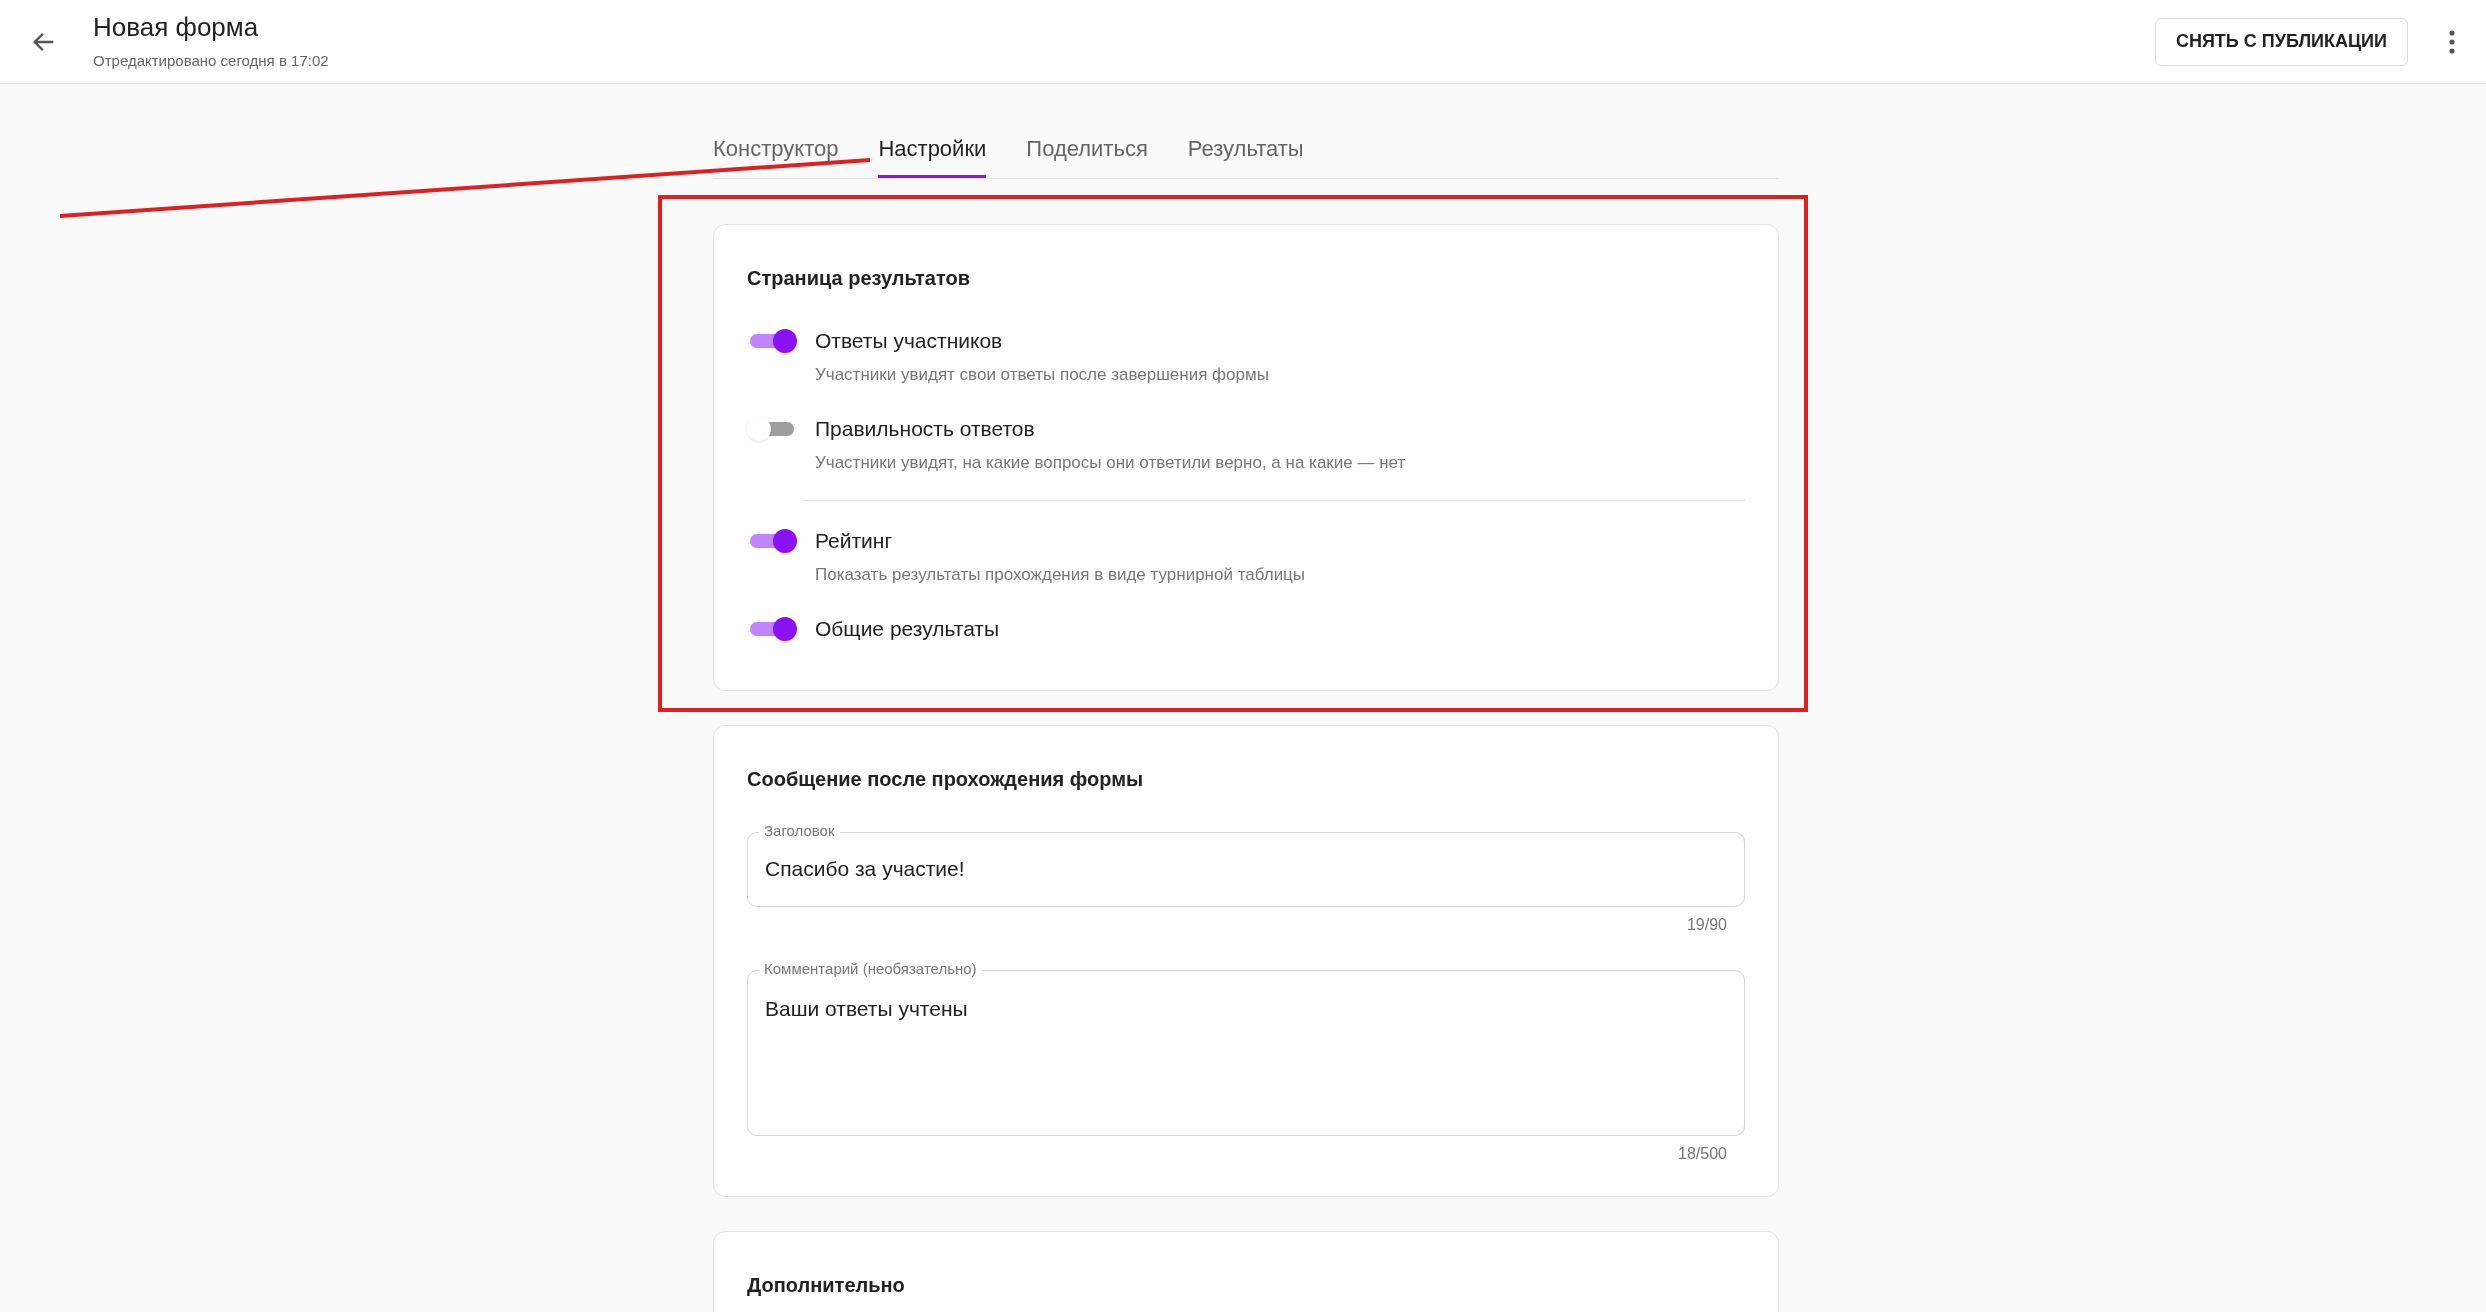 This screenshot has height=1312, width=2486. Describe the element at coordinates (1245, 155) in the screenshot. I see `tab: Результаты` at that location.